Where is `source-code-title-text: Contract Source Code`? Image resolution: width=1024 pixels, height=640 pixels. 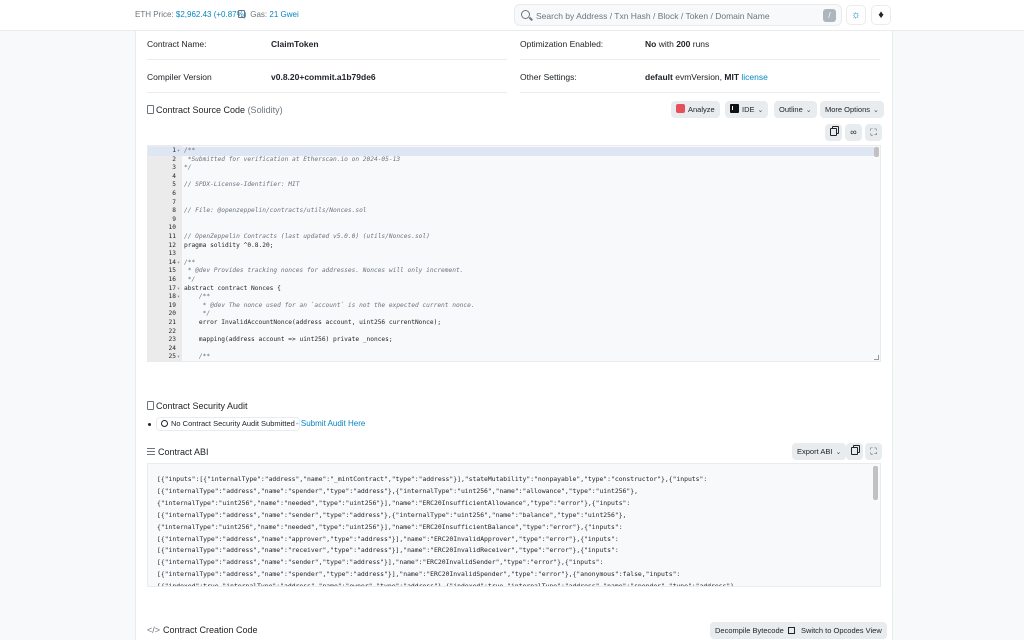 source-code-title-text: Contract Source Code is located at coordinates (201, 110).